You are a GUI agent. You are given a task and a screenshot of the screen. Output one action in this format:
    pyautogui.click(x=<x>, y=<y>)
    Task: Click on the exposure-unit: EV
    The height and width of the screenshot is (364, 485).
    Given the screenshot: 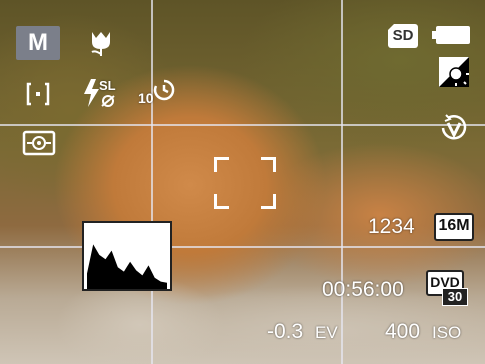 What is the action you would take?
    pyautogui.click(x=326, y=332)
    